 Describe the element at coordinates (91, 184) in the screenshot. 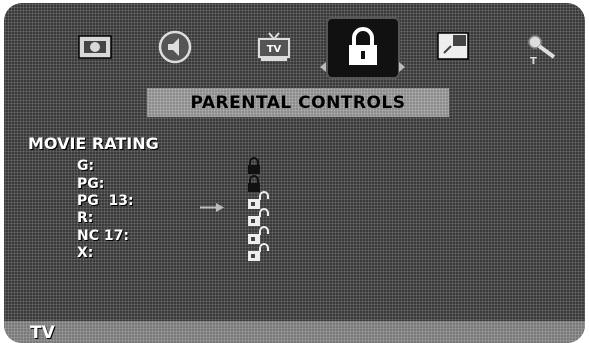

I see `rating-label: PG:` at that location.